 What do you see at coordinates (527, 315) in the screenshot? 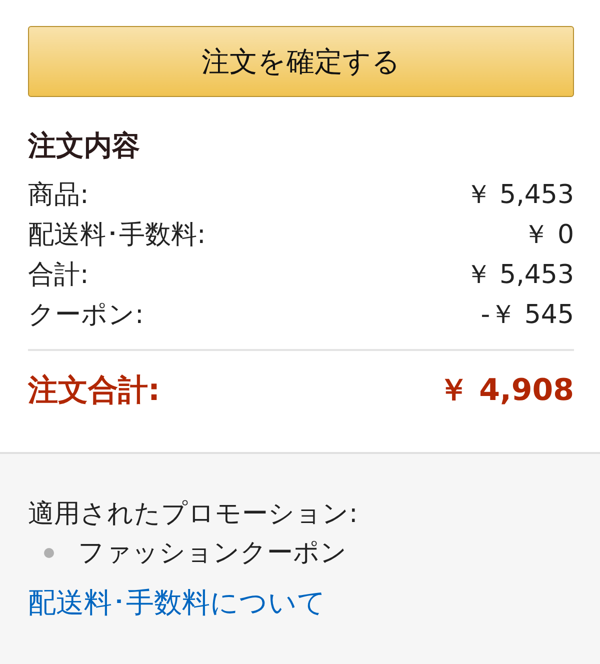
I see `summary-amount: -￥ 545` at bounding box center [527, 315].